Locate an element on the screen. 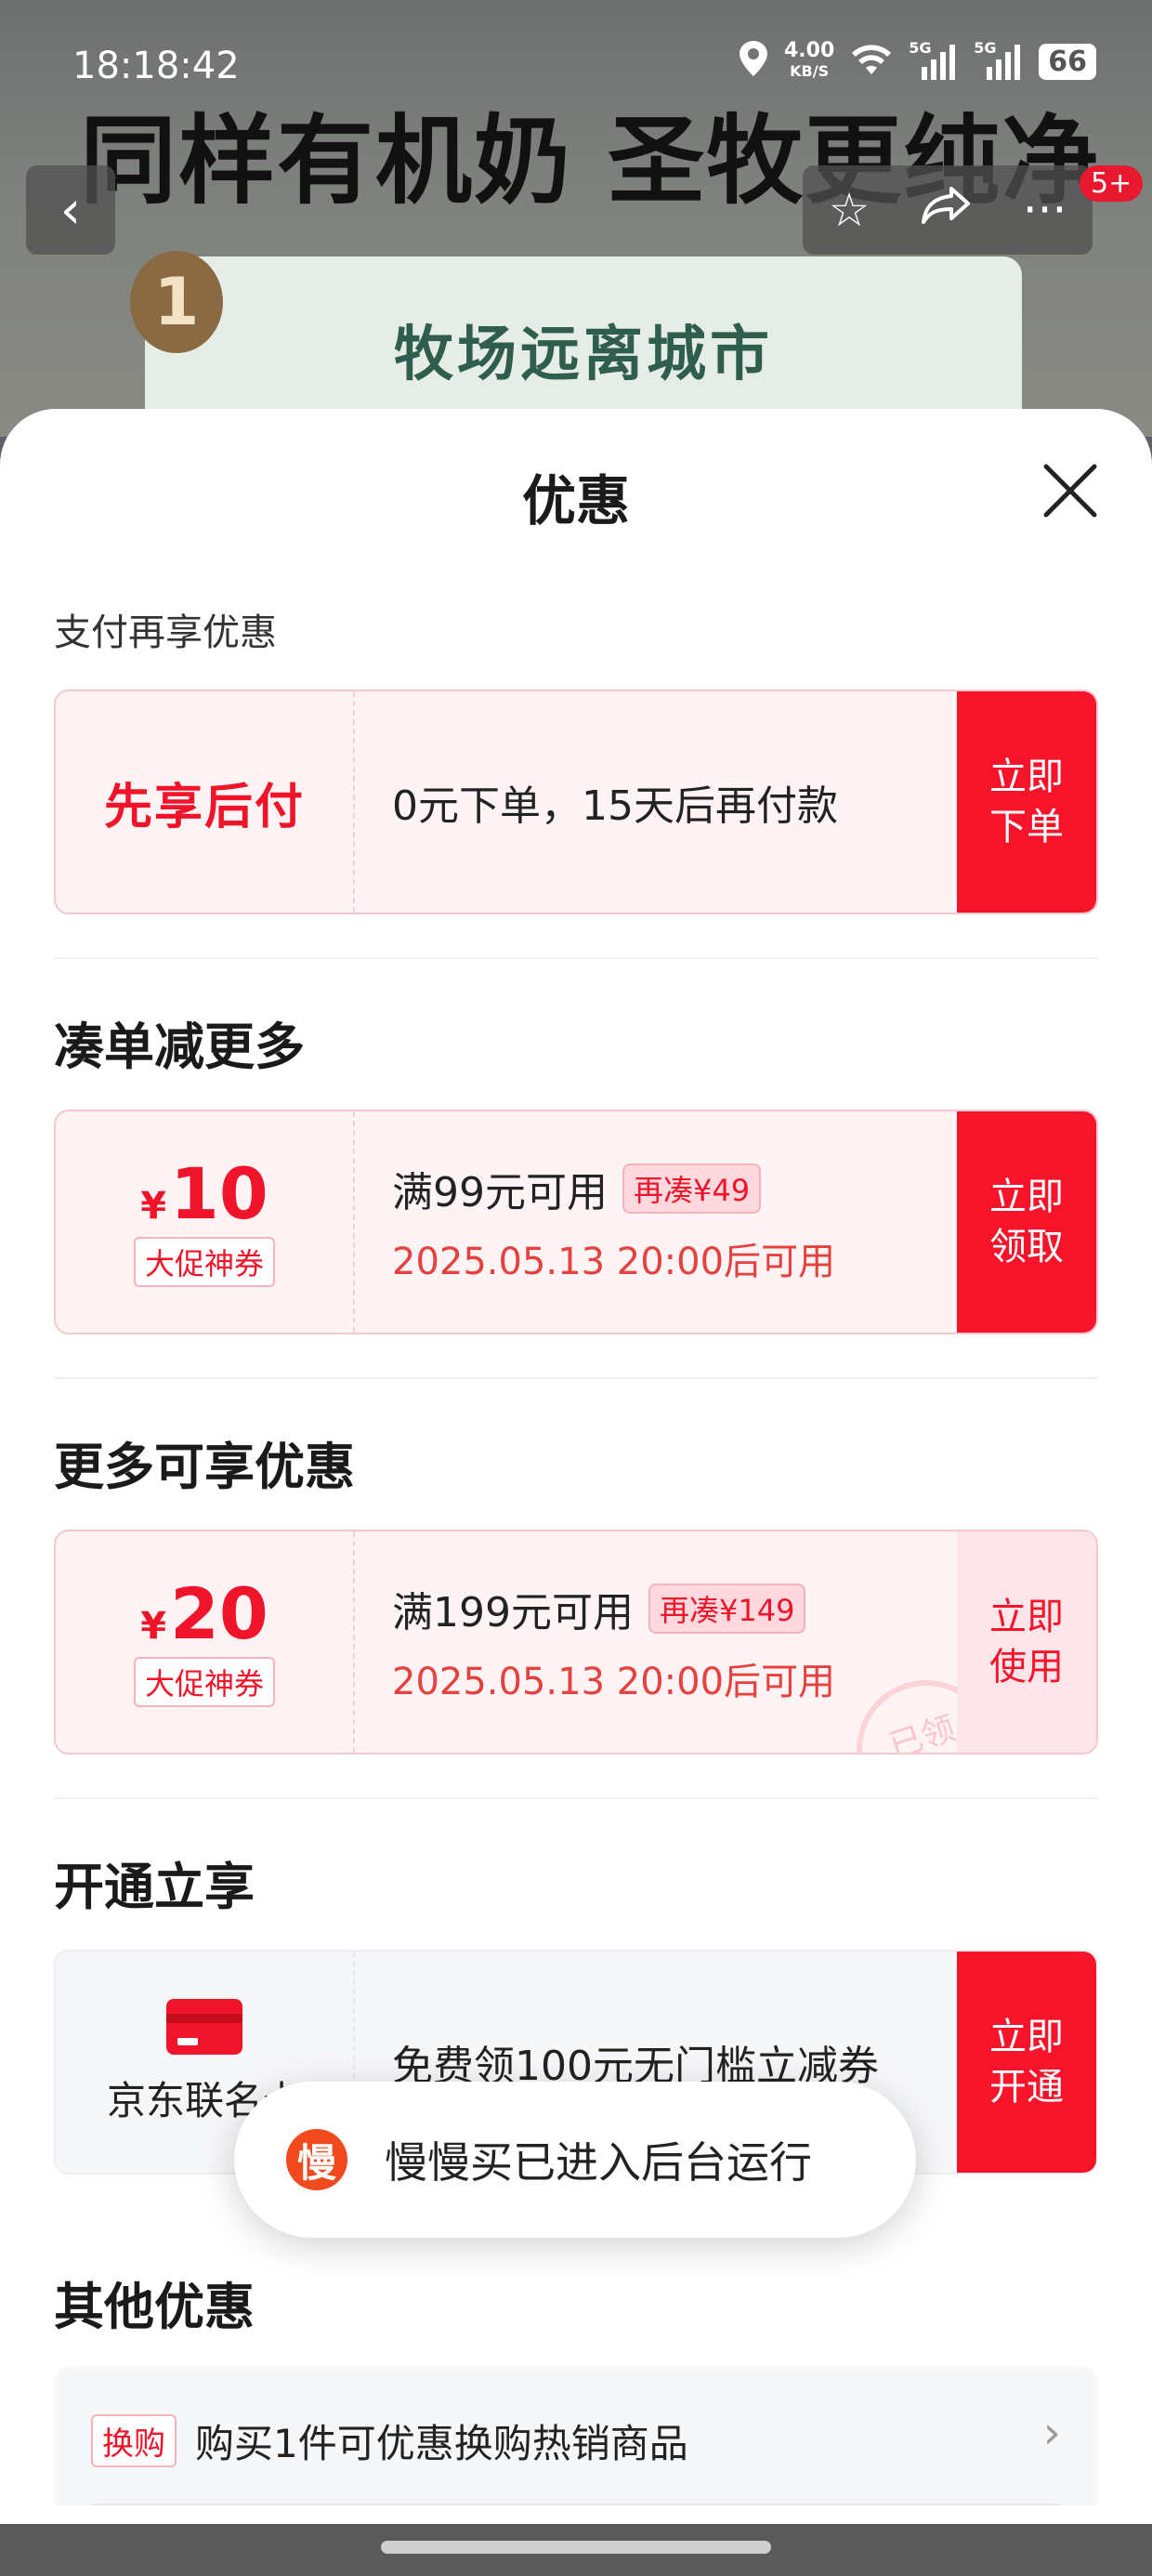 This screenshot has height=2576, width=1152. exchange-offer-text: 购买1件可优惠换购热销商品 is located at coordinates (441, 2443).